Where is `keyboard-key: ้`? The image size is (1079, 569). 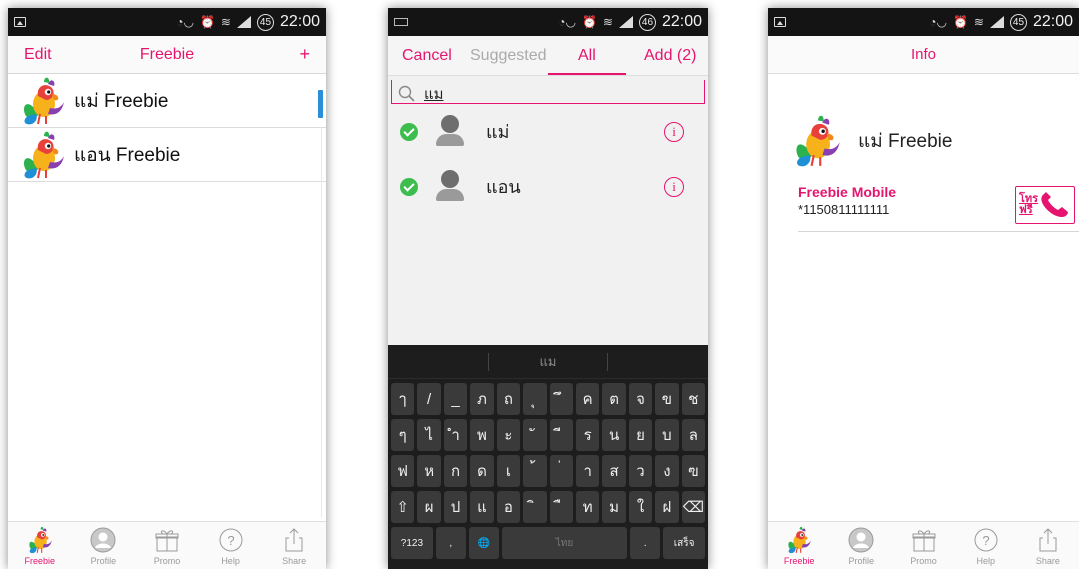
keyboard-key: ้ is located at coordinates (535, 471).